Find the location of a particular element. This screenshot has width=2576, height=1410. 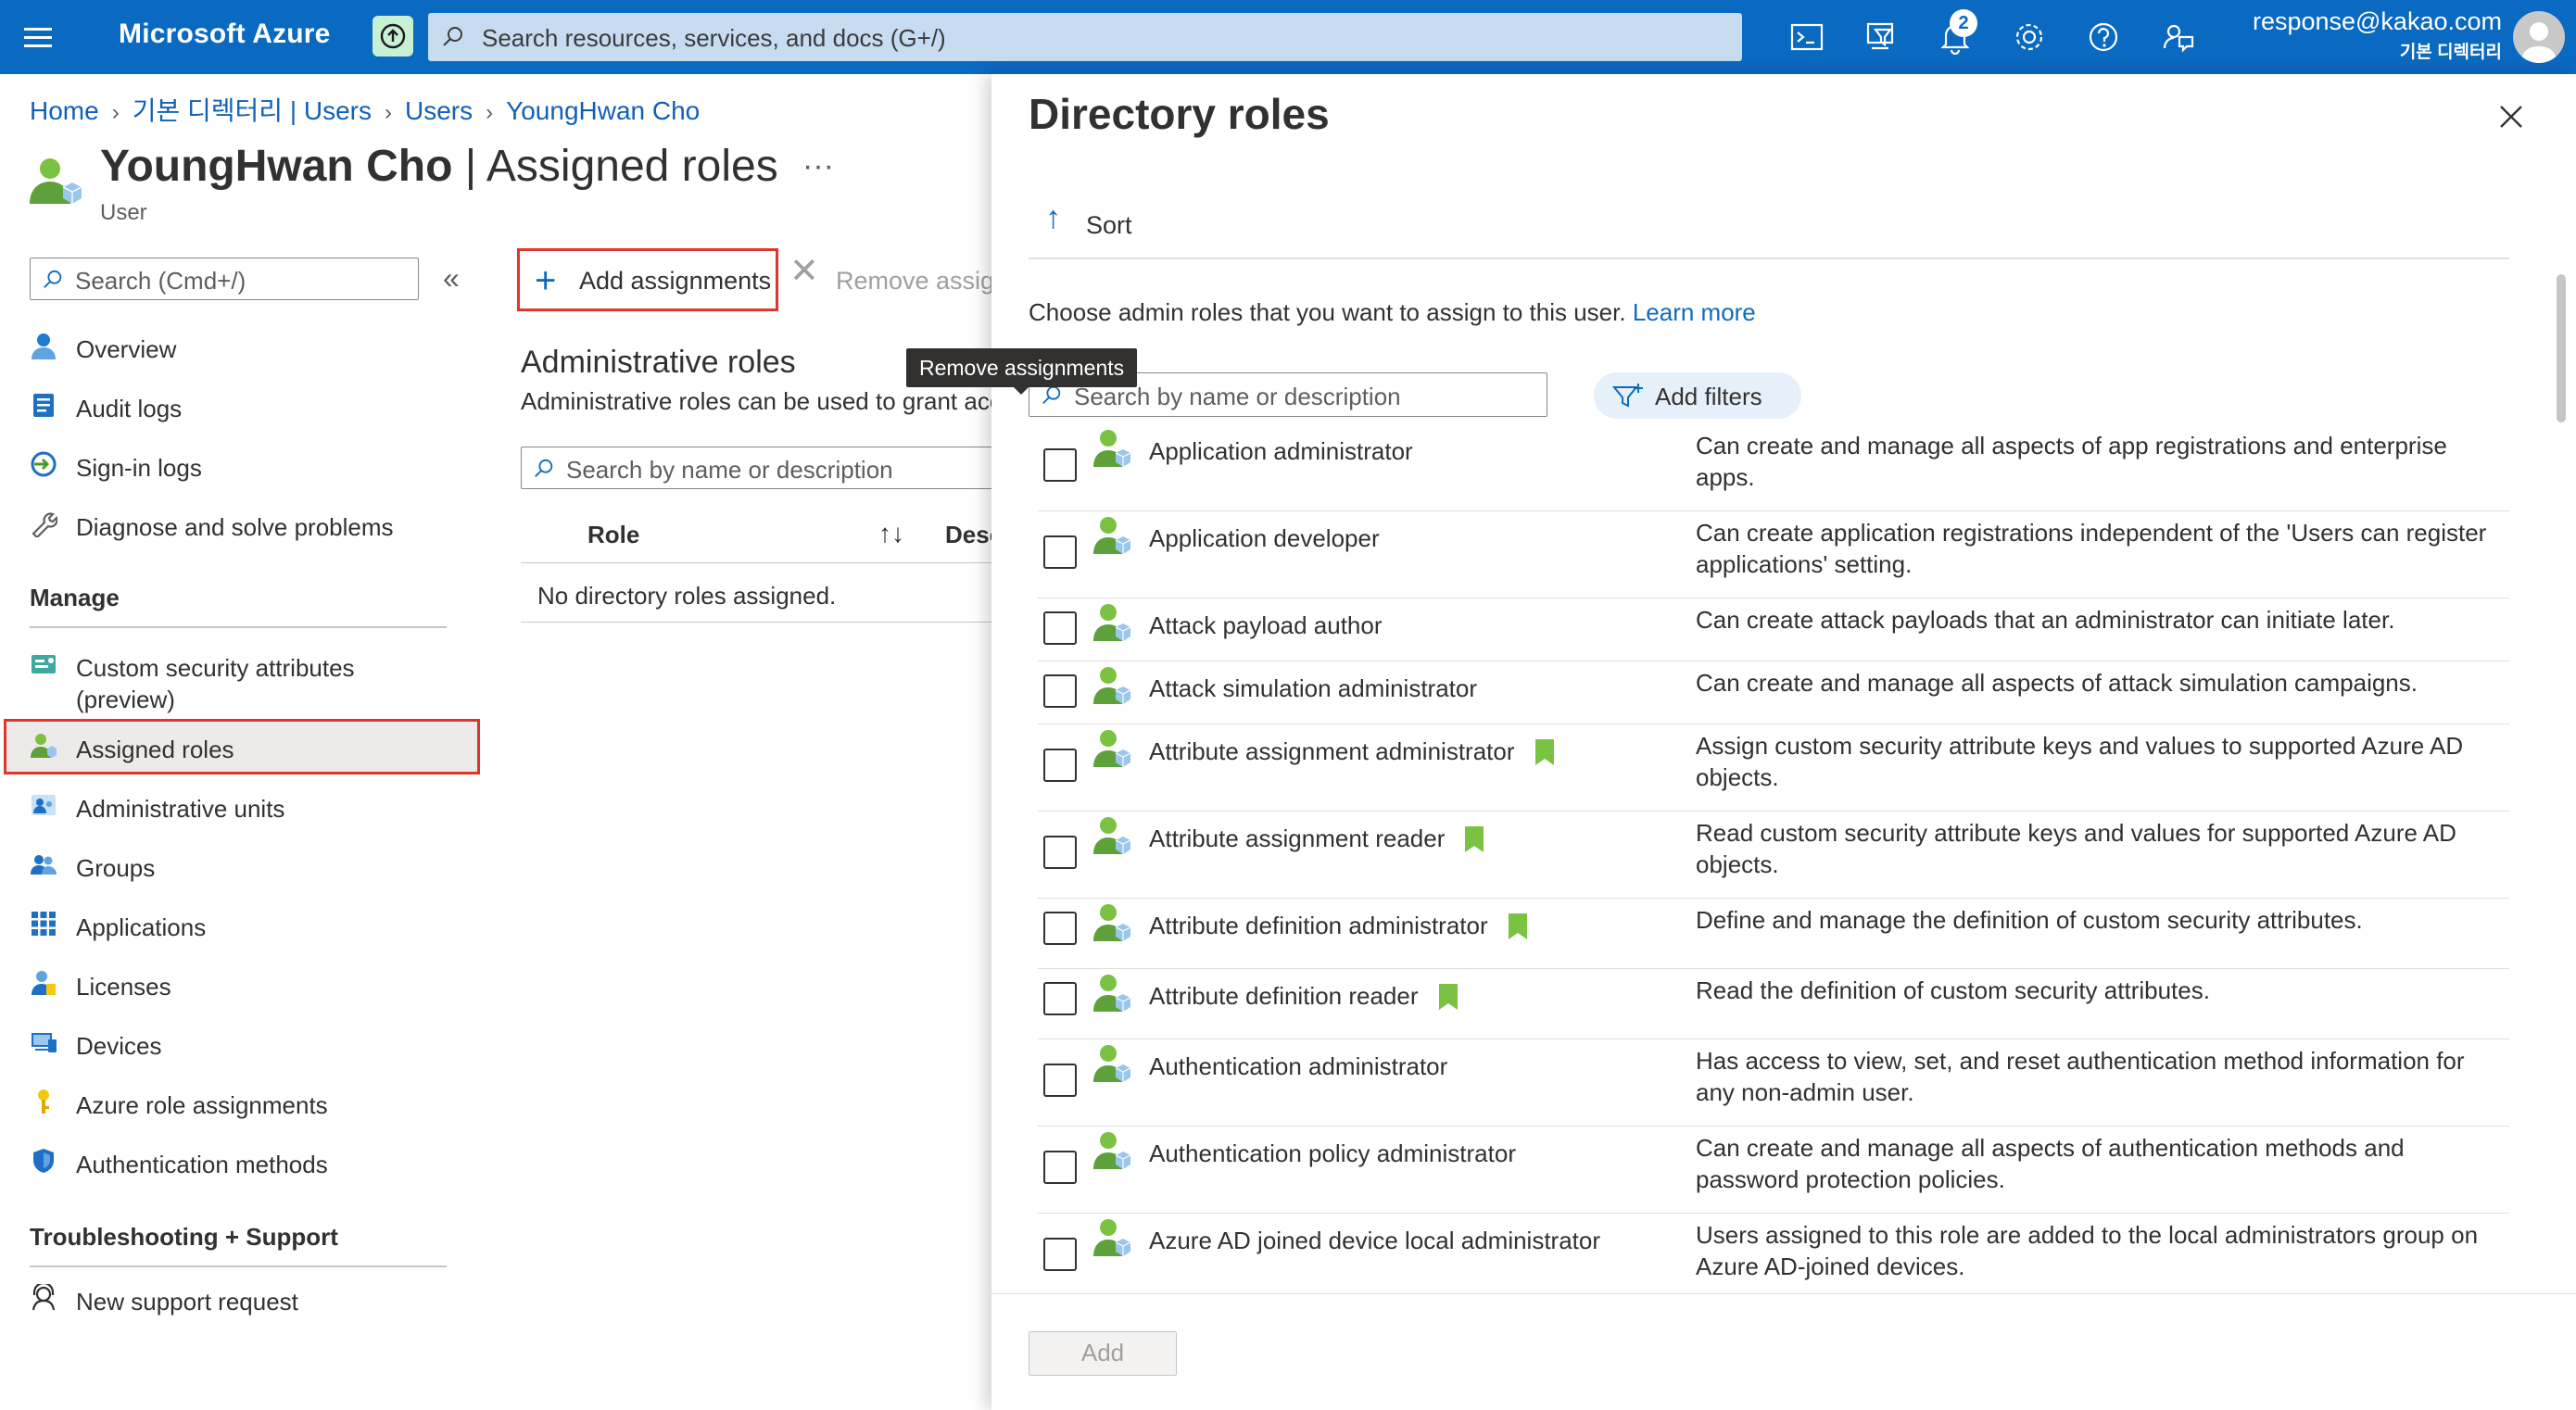

devices-icon is located at coordinates (45, 1042).